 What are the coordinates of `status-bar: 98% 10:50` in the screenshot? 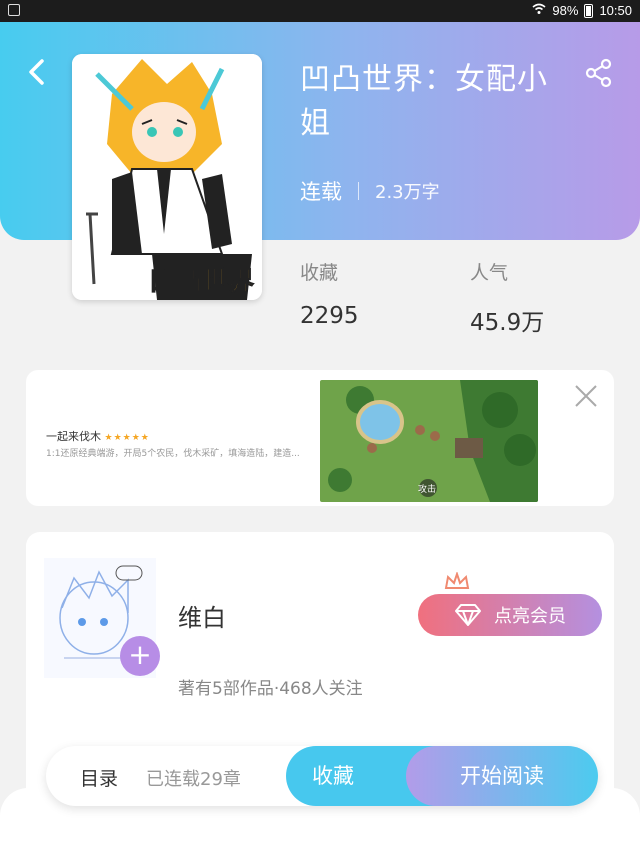 It's located at (320, 11).